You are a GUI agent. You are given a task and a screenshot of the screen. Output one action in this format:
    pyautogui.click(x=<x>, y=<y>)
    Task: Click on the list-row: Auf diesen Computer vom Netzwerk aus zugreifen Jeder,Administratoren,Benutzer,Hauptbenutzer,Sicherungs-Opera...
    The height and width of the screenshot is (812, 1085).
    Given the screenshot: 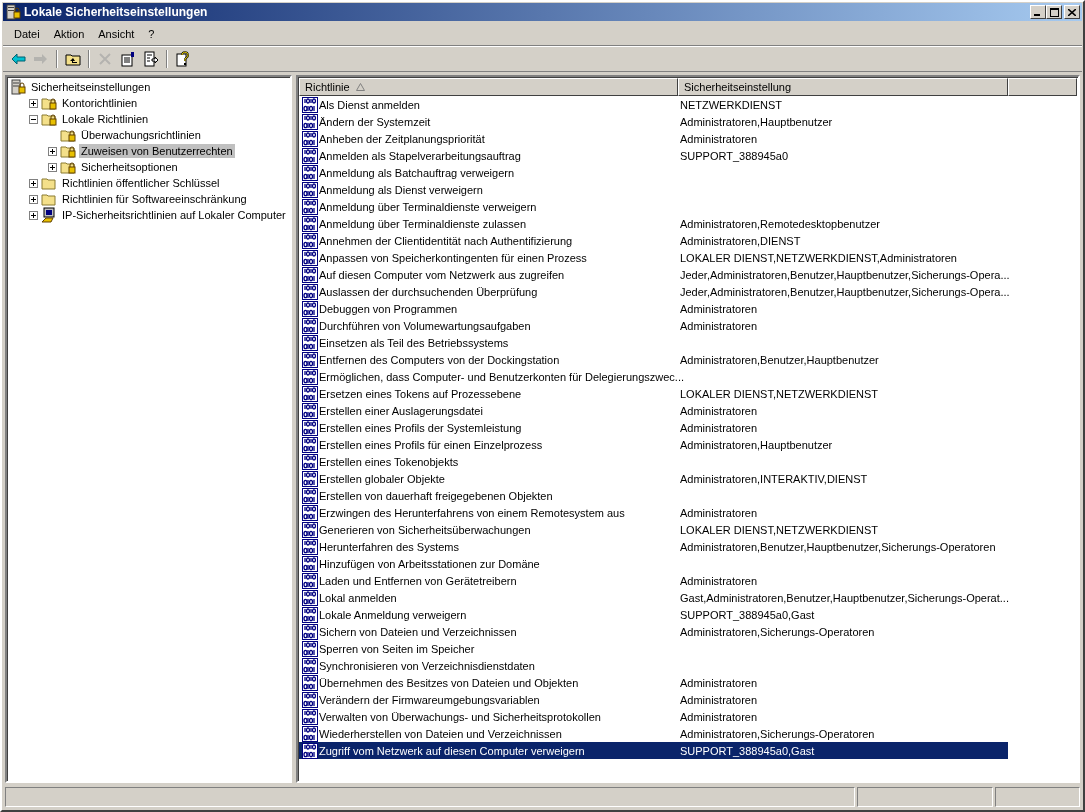 What is the action you would take?
    pyautogui.click(x=653, y=274)
    